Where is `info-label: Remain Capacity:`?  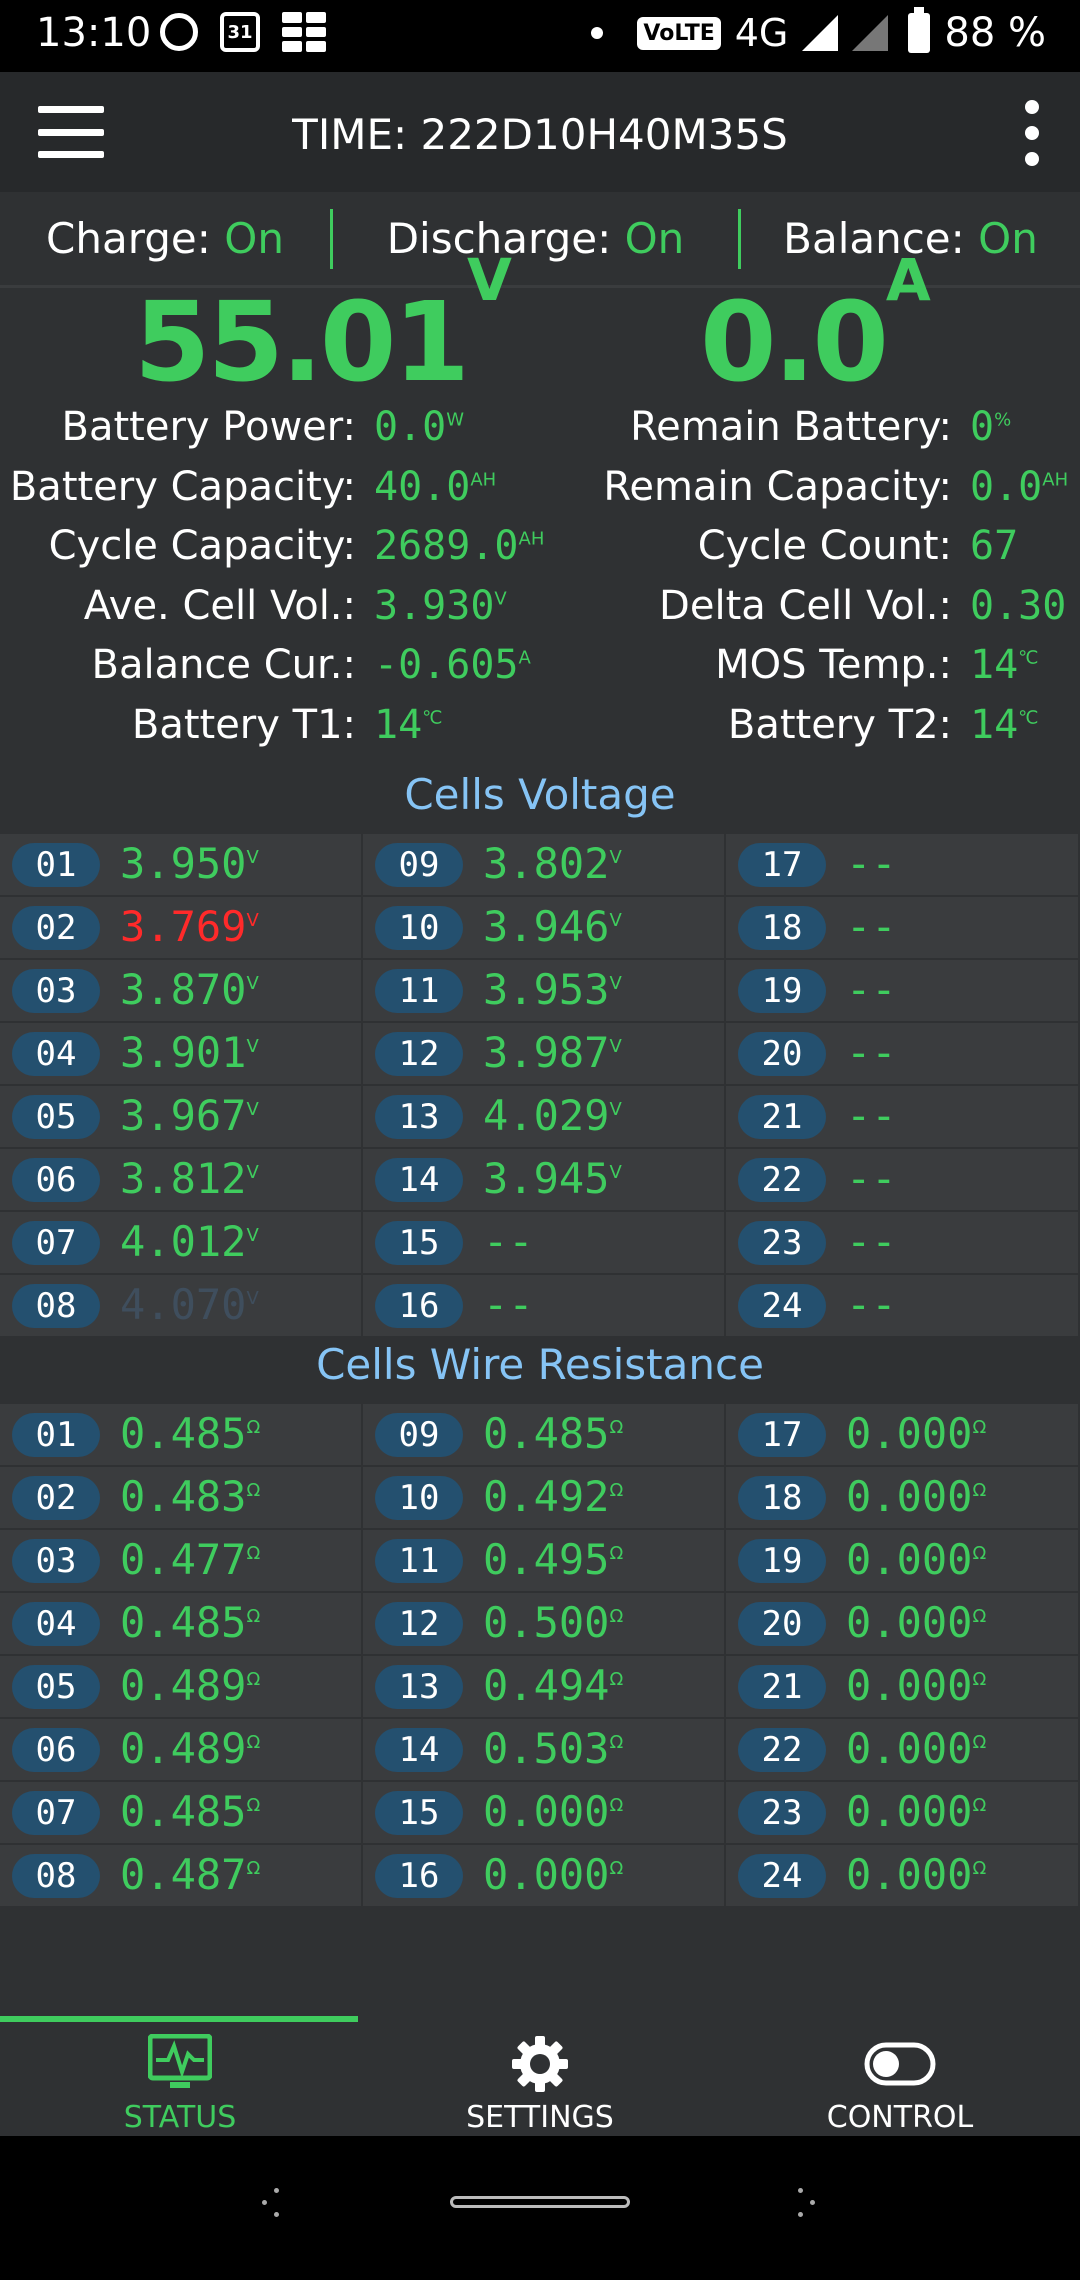
info-label: Remain Capacity: is located at coordinates (777, 487).